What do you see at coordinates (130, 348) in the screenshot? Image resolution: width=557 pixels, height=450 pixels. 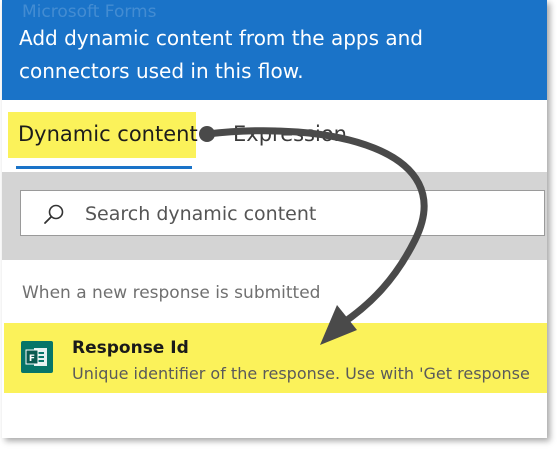 I see `item-title: Response Id` at bounding box center [130, 348].